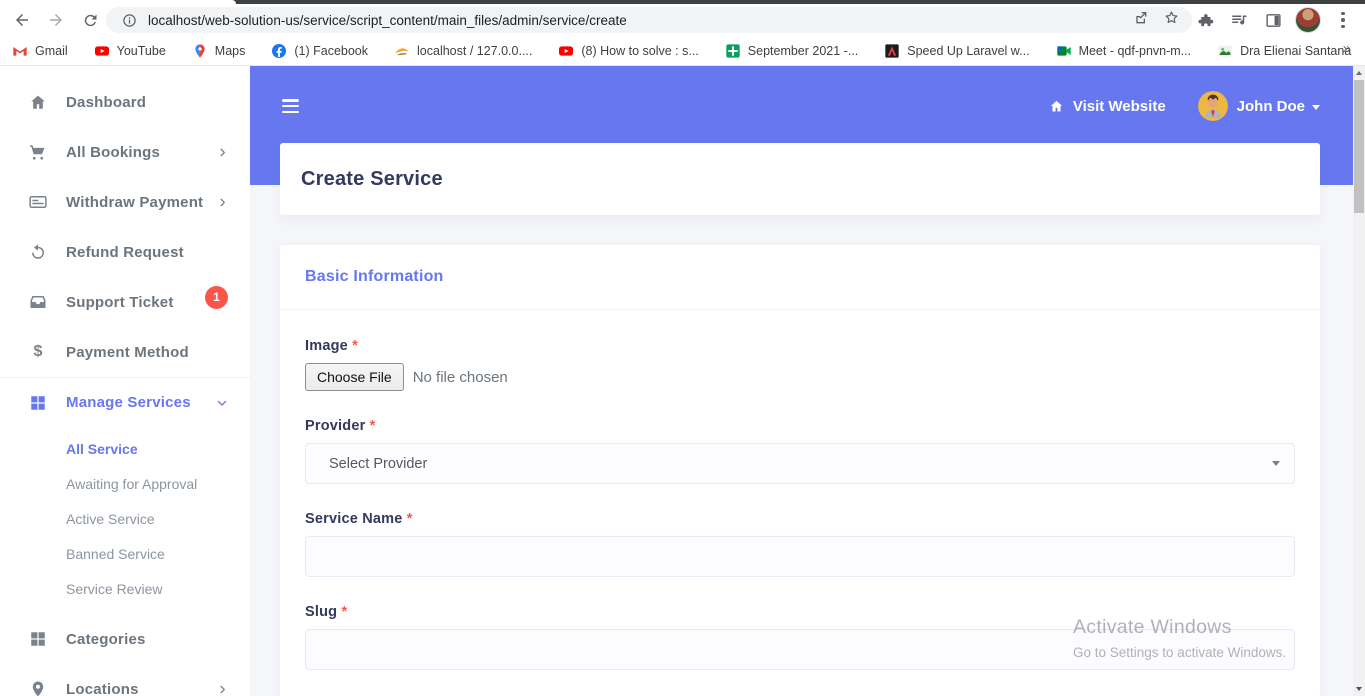 The height and width of the screenshot is (696, 1365). What do you see at coordinates (106, 639) in the screenshot?
I see `sidebar-item-label: Categories` at bounding box center [106, 639].